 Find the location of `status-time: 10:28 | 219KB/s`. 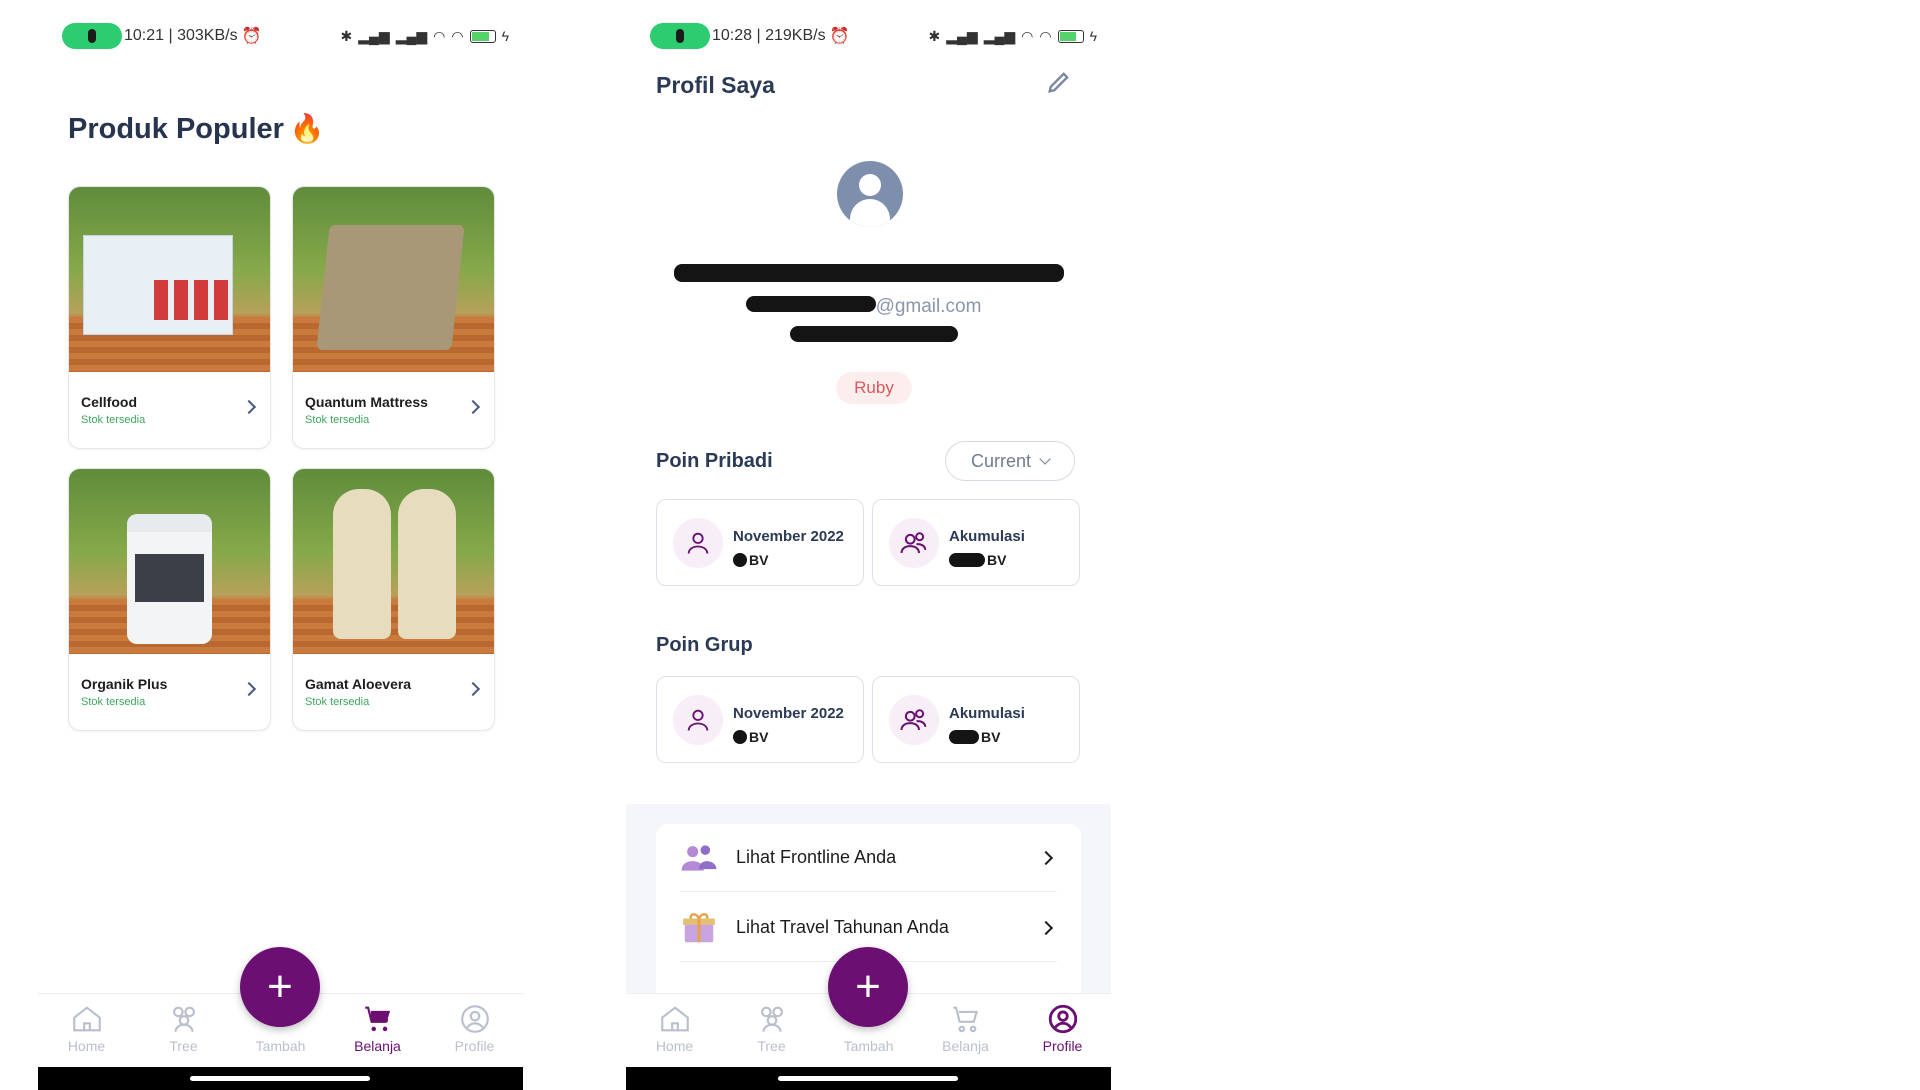

status-time: 10:28 | 219KB/s is located at coordinates (769, 35).